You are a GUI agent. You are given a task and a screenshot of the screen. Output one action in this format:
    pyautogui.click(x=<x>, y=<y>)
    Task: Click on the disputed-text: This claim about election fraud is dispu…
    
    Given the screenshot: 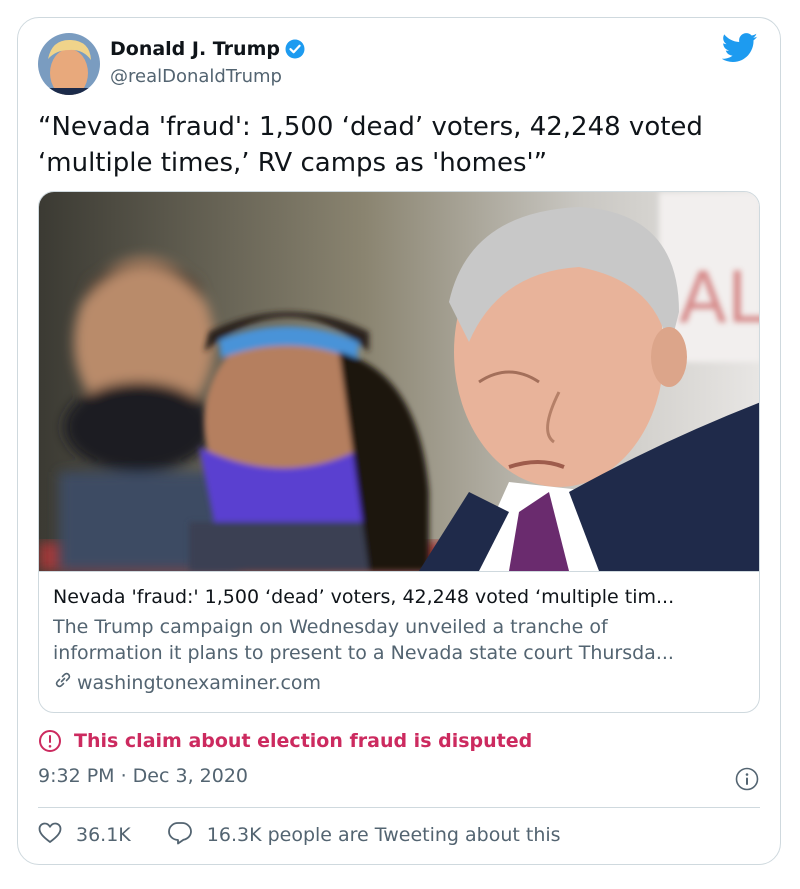 What is the action you would take?
    pyautogui.click(x=303, y=741)
    